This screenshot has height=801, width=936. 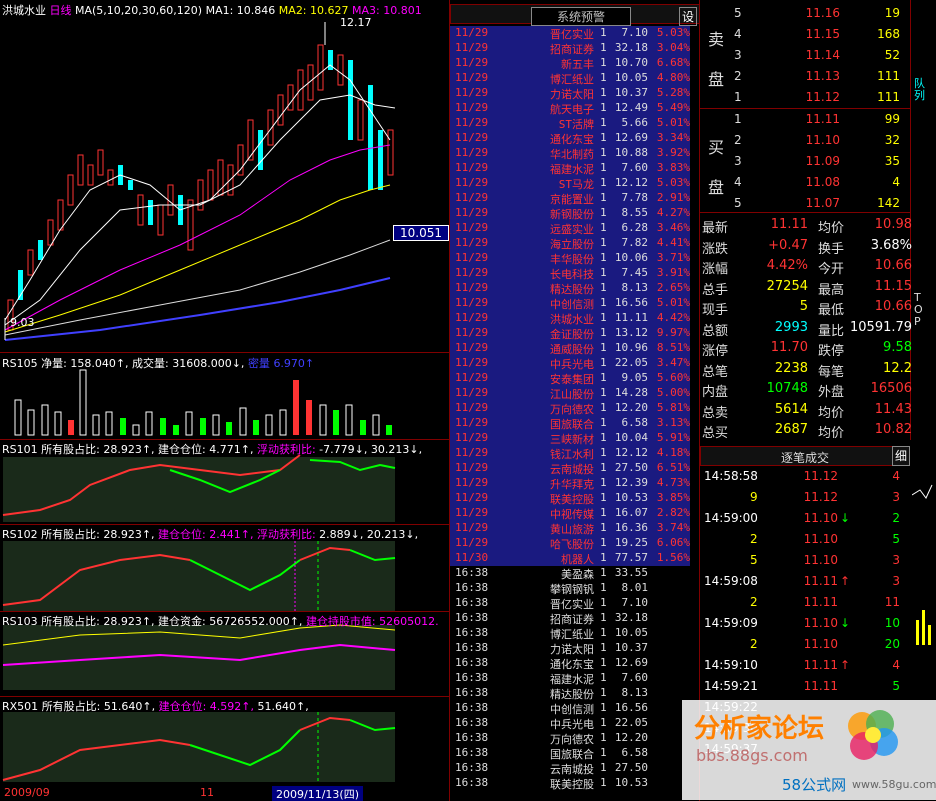 I want to click on alert-row: 16:38 中创信测 1 16.56, so click(x=570, y=708).